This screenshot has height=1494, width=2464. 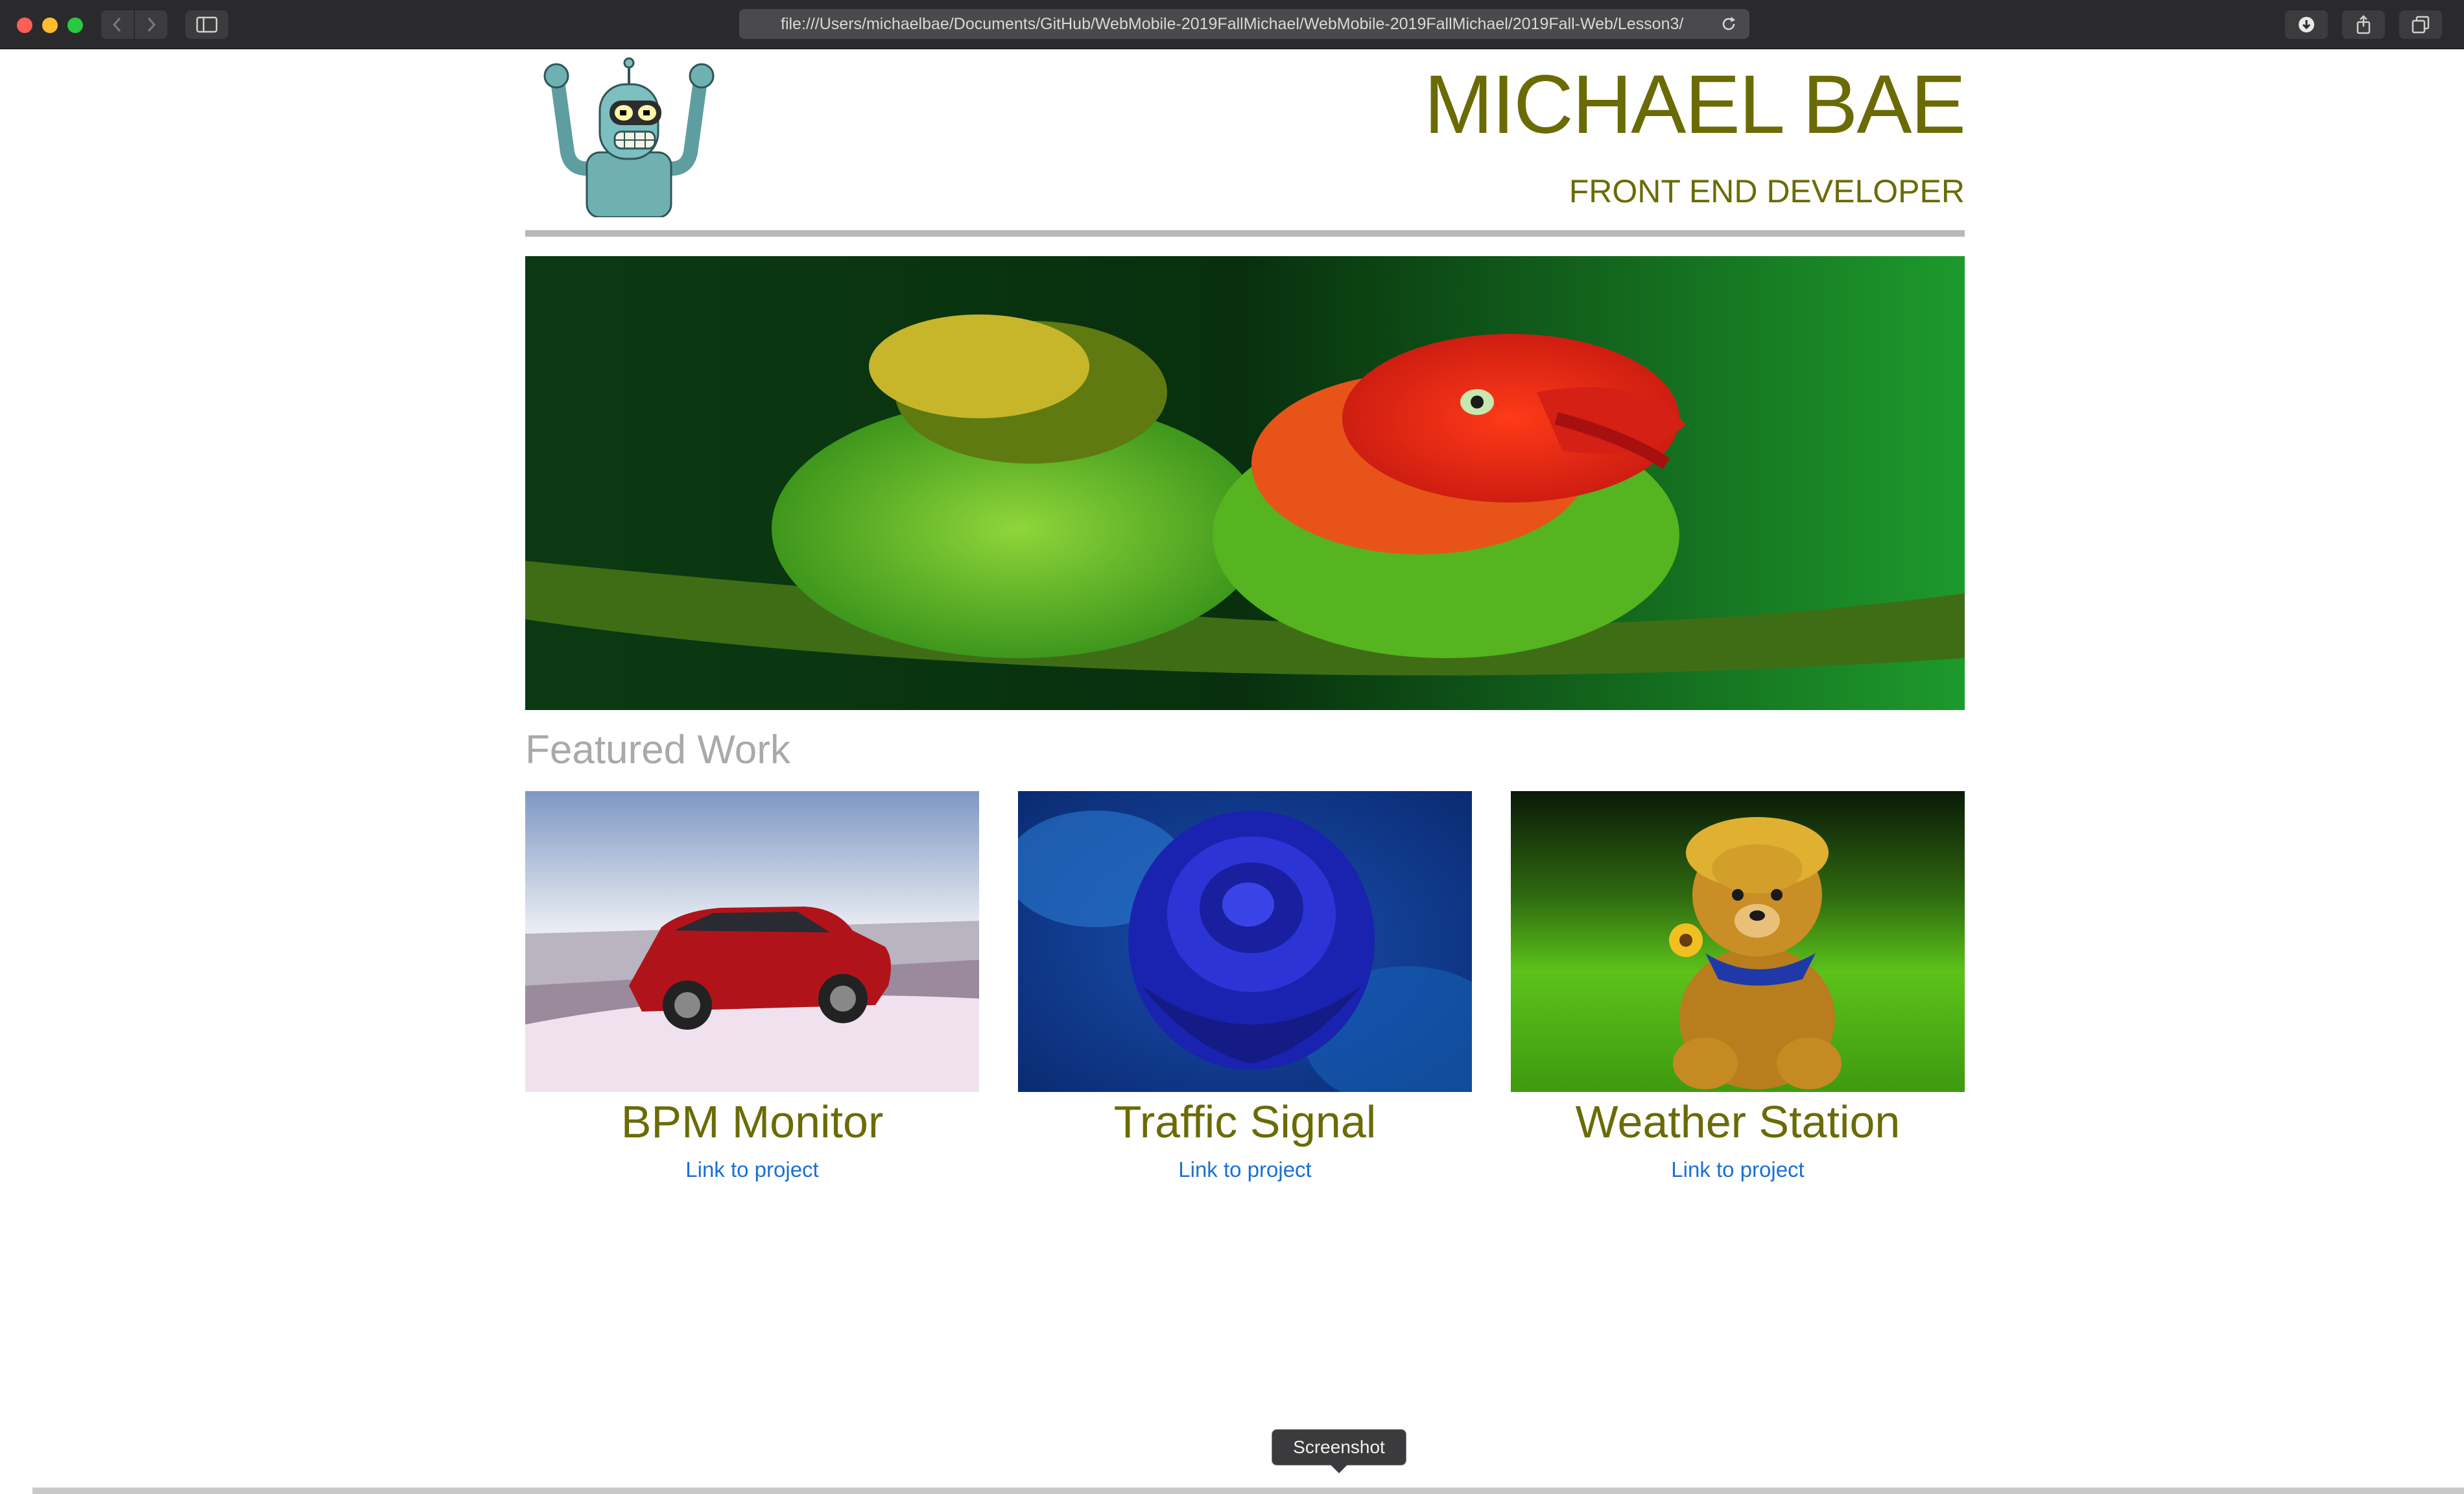 What do you see at coordinates (75, 25) in the screenshot?
I see `window-maximize-button` at bounding box center [75, 25].